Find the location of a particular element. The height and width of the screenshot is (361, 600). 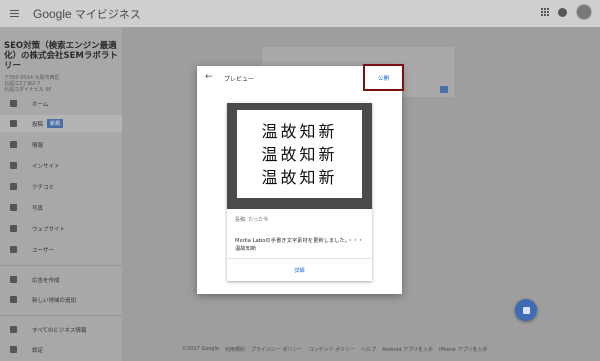

handwritten-paper: 温故知新 温故知新 温故知新 is located at coordinates (299, 154).